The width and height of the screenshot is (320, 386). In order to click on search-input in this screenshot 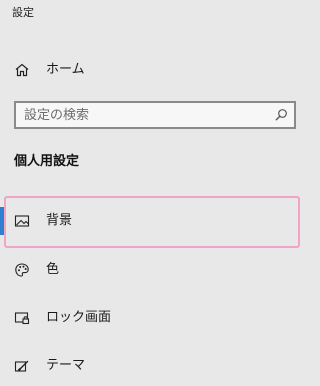, I will do `click(149, 115)`.